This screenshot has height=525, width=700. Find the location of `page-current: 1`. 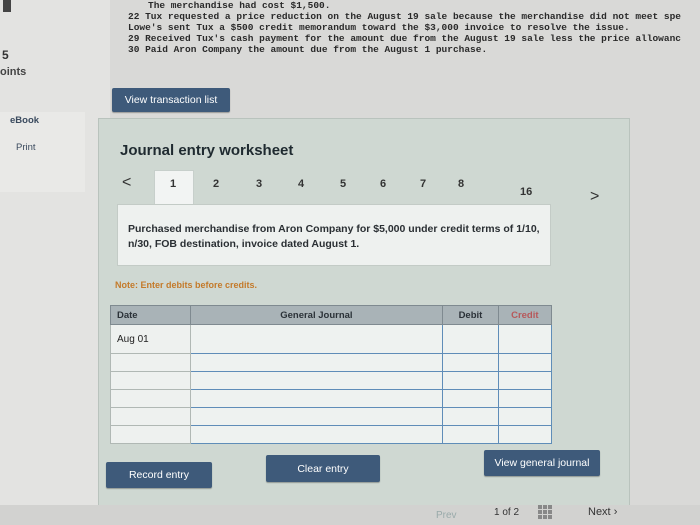

page-current: 1 is located at coordinates (497, 512).